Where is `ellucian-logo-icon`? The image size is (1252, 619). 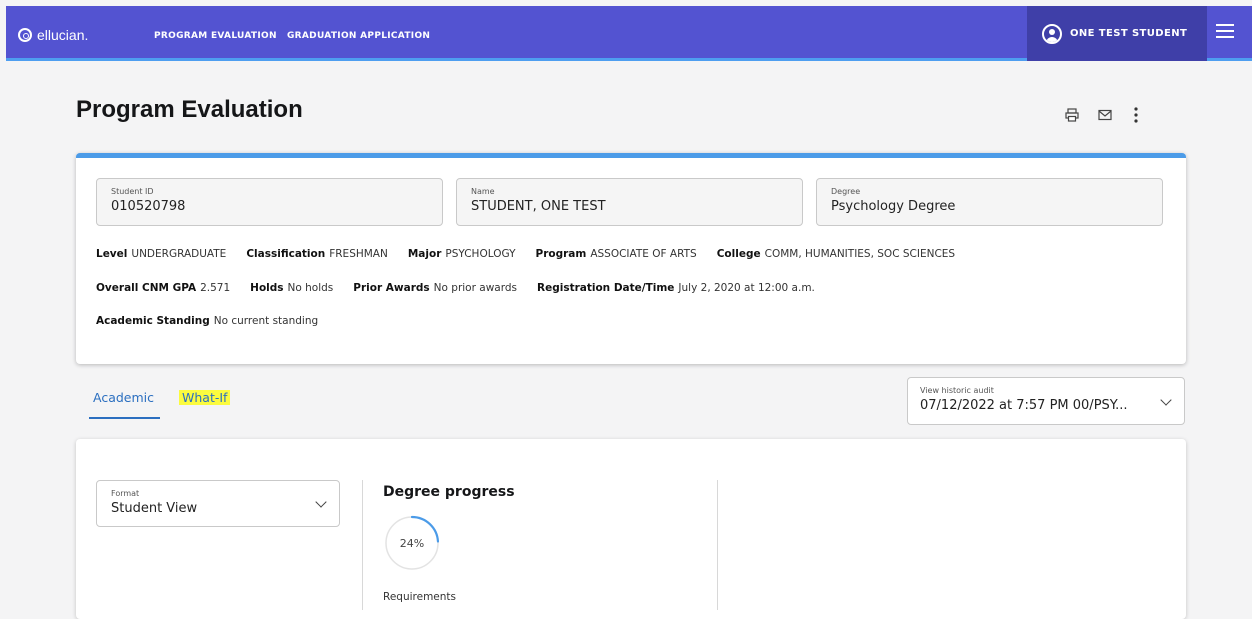
ellucian-logo-icon is located at coordinates (25, 35).